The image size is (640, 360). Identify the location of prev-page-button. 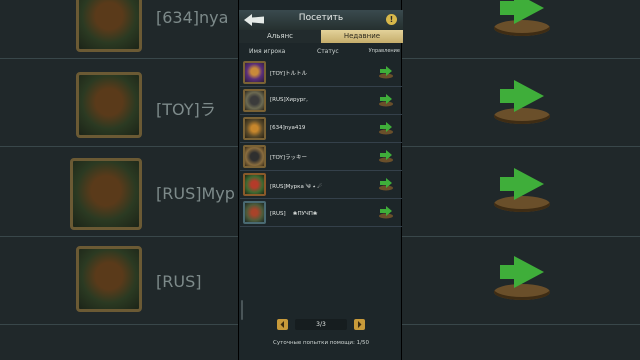
(282, 324).